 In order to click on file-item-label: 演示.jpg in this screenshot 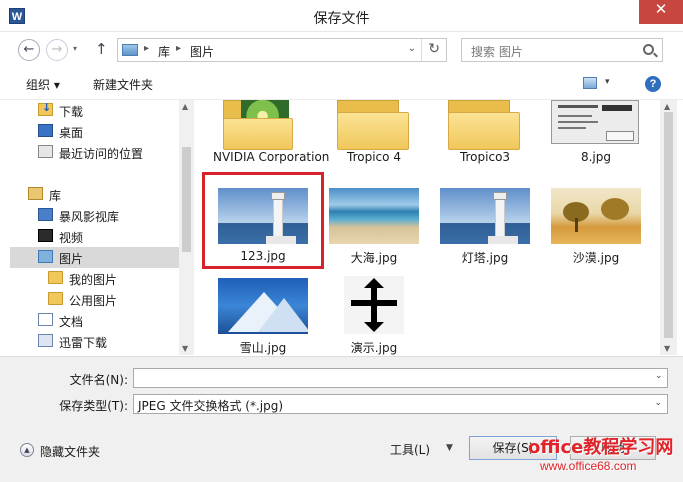, I will do `click(374, 348)`.